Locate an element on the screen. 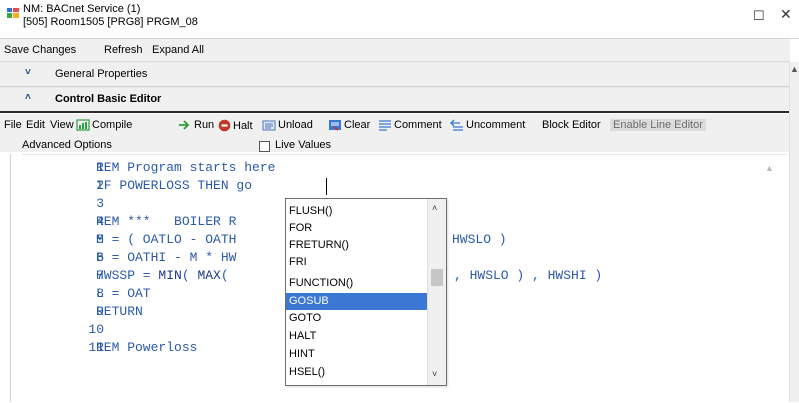 Image resolution: width=799 pixels, height=403 pixels. autocomplete-item: FLUSH() is located at coordinates (356, 211).